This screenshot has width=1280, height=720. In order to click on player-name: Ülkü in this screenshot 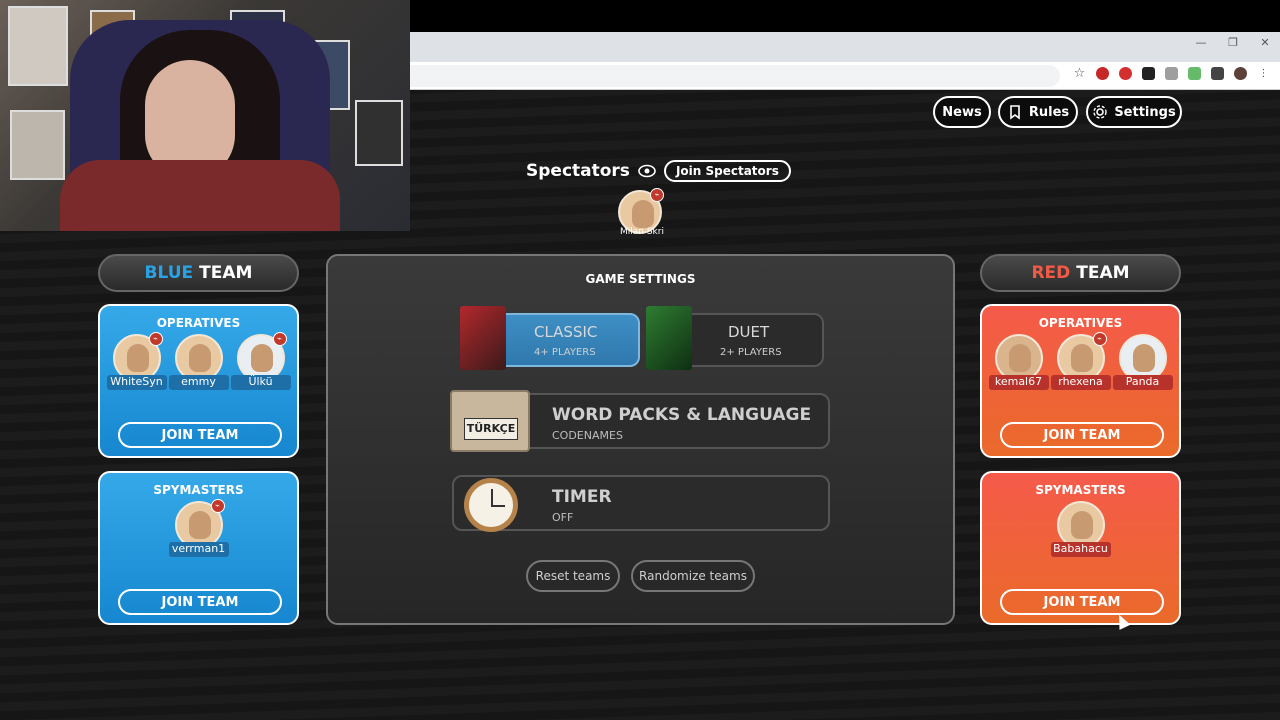, I will do `click(260, 382)`.